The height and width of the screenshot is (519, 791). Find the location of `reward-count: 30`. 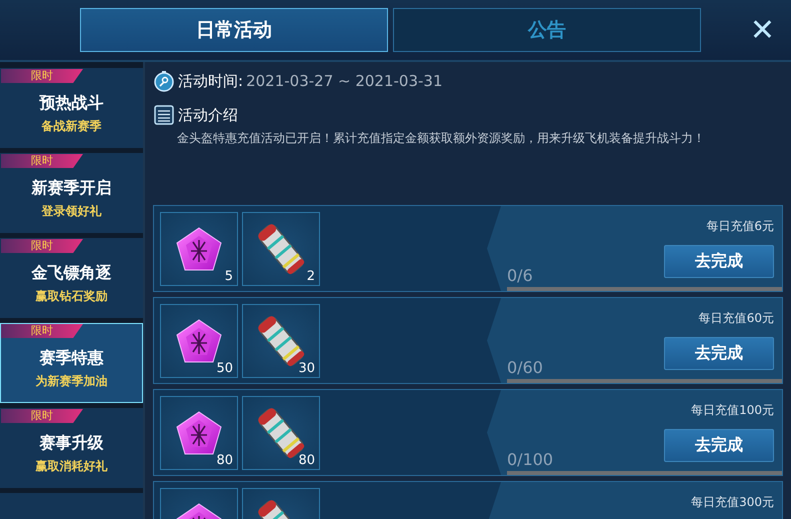

reward-count: 30 is located at coordinates (306, 368).